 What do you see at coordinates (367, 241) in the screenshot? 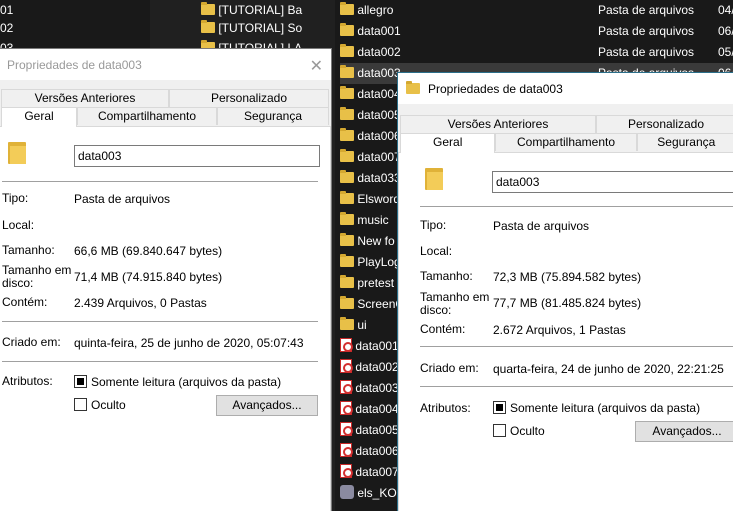
I see `table-row: New fo` at bounding box center [367, 241].